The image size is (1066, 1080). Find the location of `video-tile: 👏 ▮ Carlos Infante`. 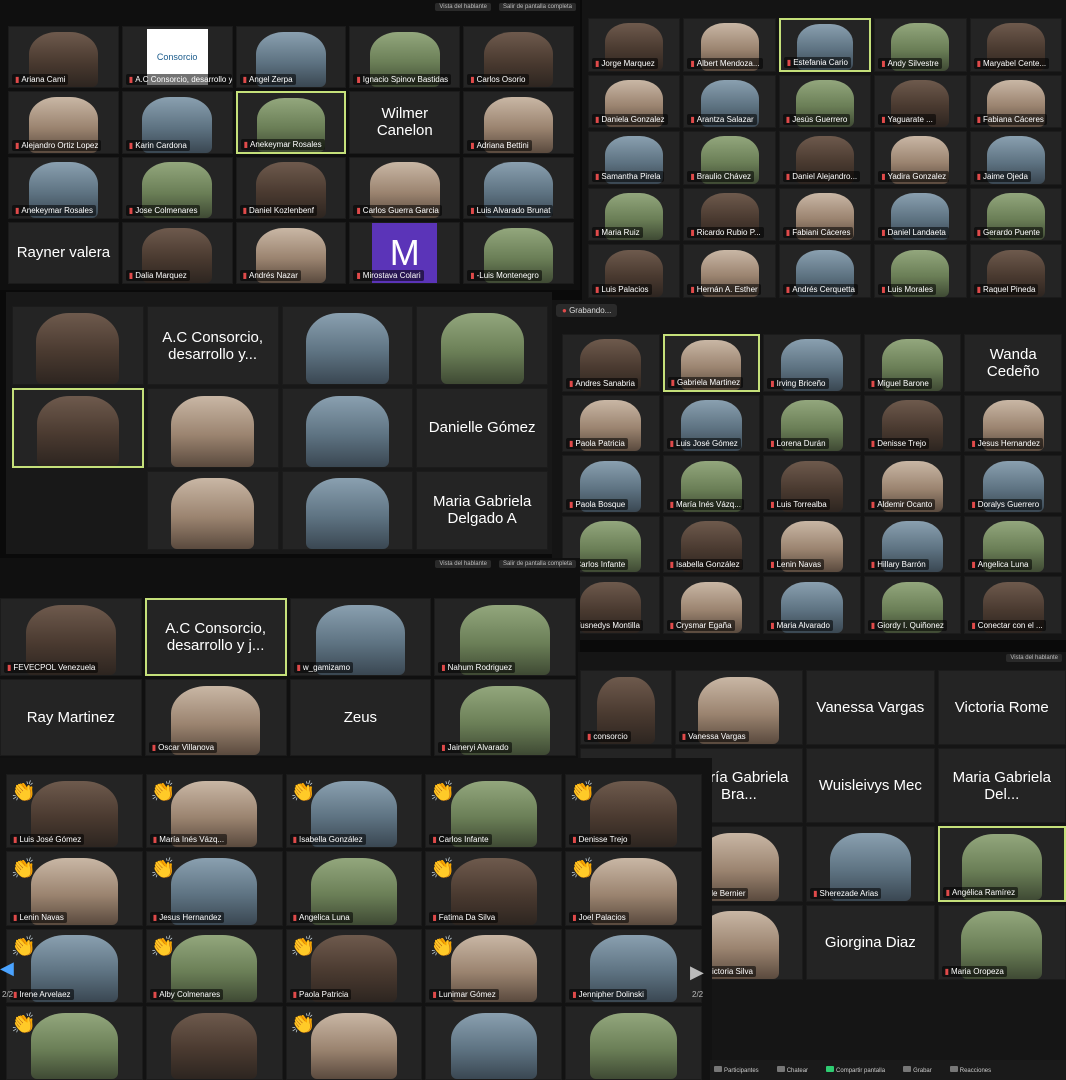

video-tile: 👏 ▮ Carlos Infante is located at coordinates (494, 811).